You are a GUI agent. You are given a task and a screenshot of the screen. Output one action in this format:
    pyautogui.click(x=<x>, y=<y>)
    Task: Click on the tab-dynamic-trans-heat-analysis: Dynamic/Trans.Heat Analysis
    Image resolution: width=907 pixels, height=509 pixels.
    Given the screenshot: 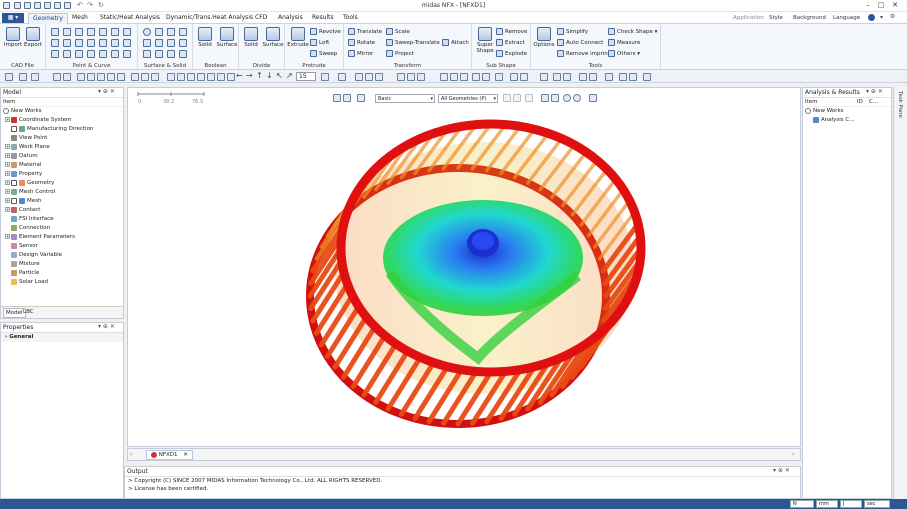 What is the action you would take?
    pyautogui.click(x=209, y=18)
    